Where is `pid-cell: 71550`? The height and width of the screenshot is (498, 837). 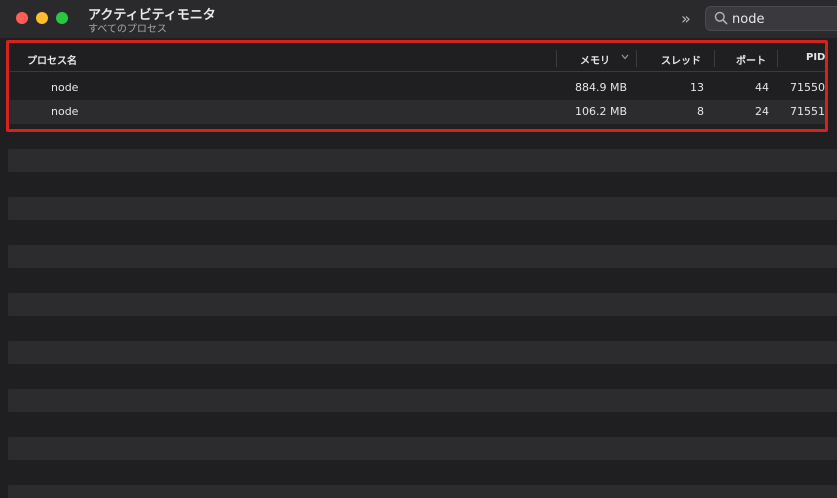
pid-cell: 71550 is located at coordinates (807, 87).